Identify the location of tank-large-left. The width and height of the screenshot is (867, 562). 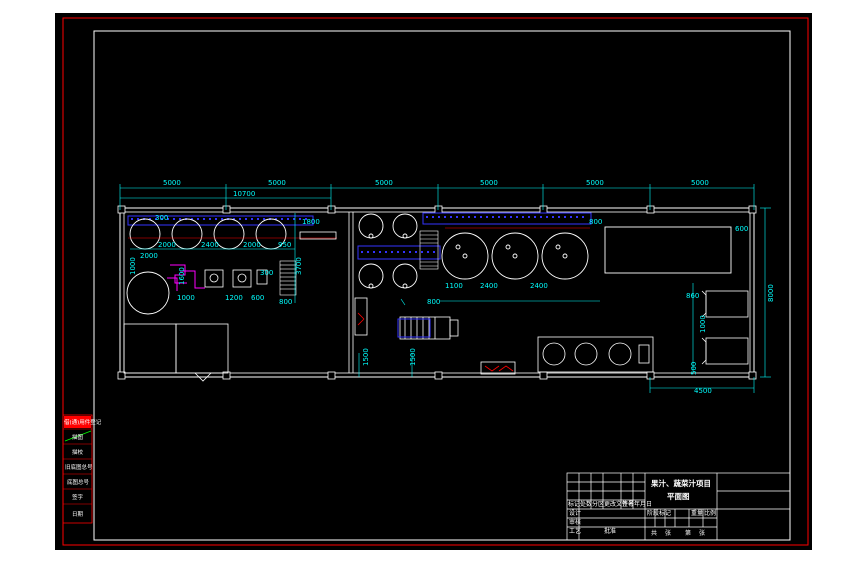
(148, 293).